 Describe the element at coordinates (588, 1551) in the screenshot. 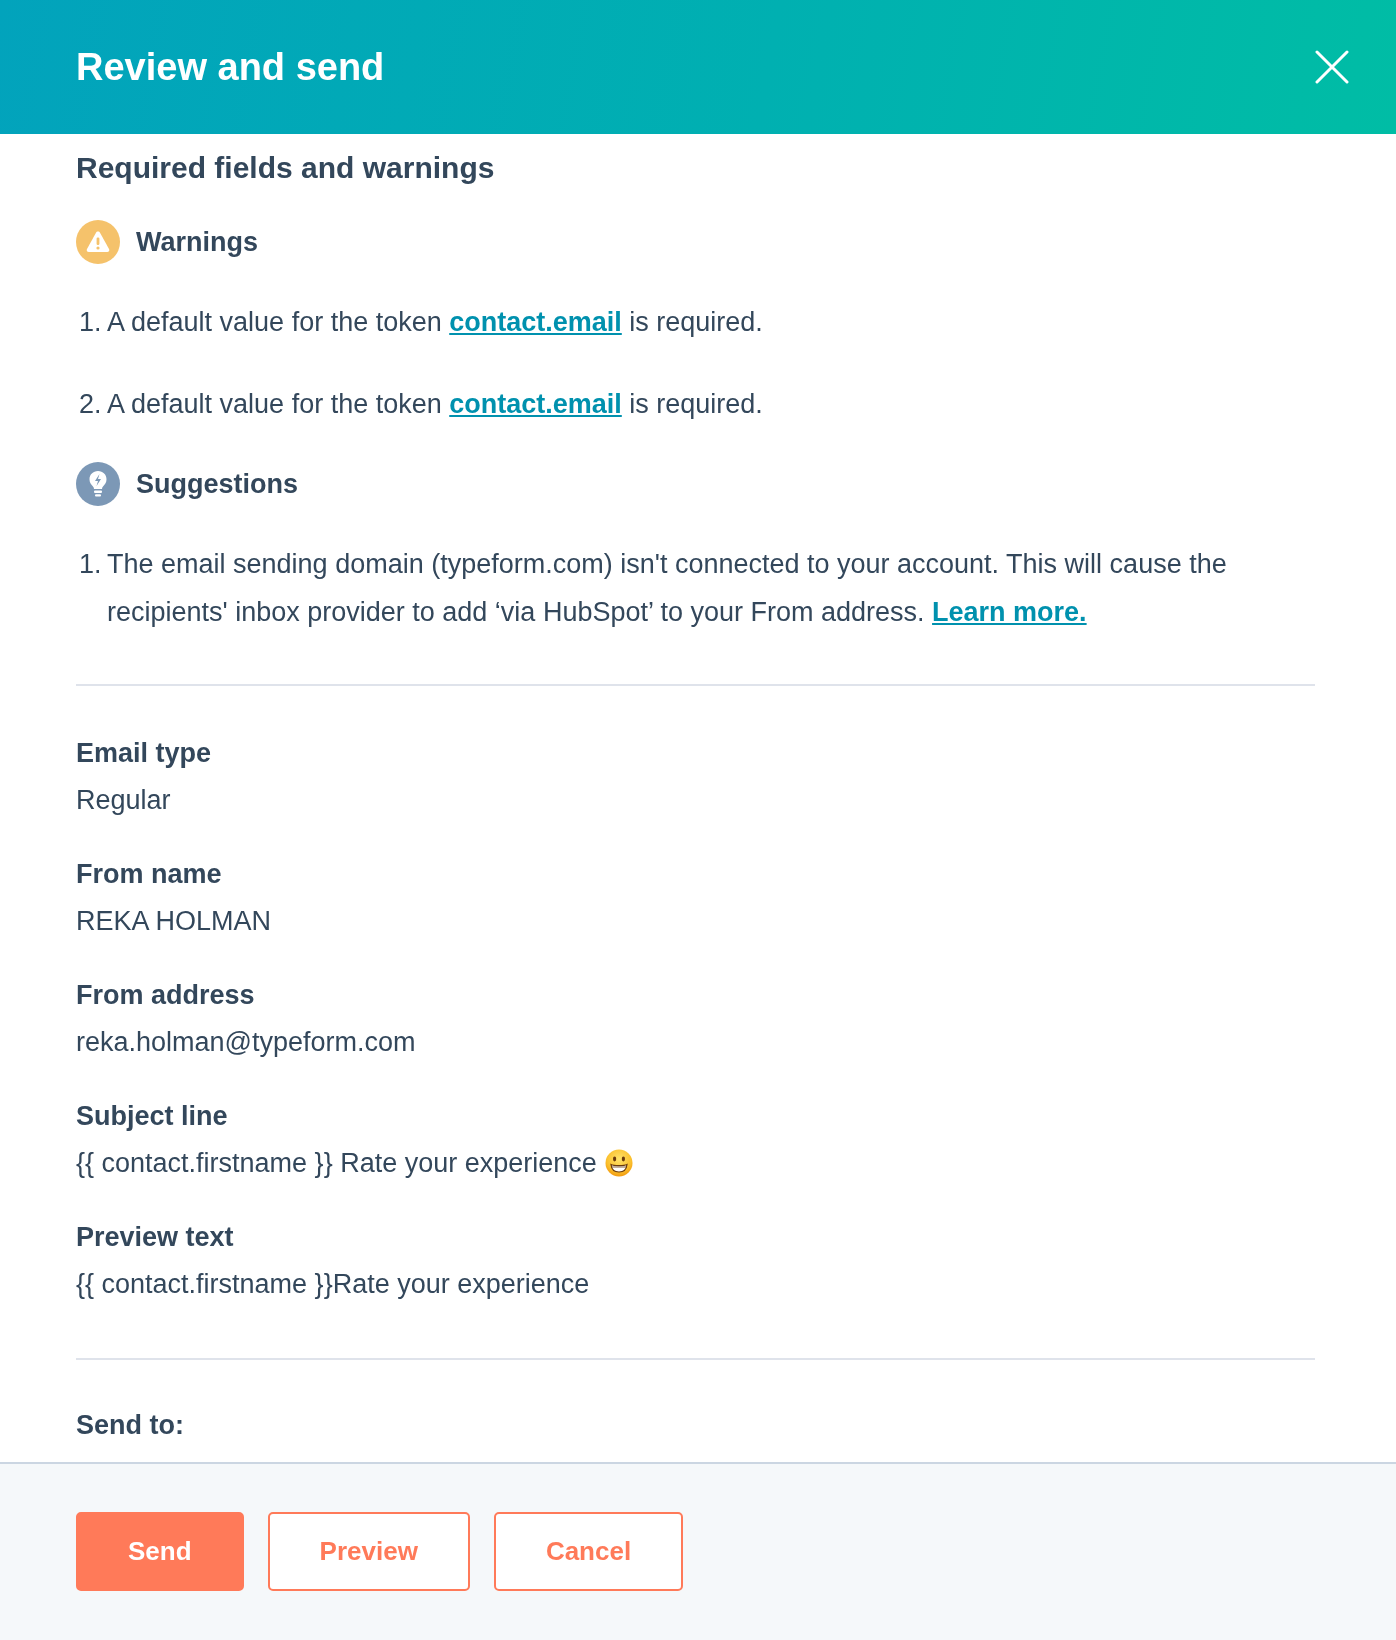

I see `secondary-button: Cancel` at that location.